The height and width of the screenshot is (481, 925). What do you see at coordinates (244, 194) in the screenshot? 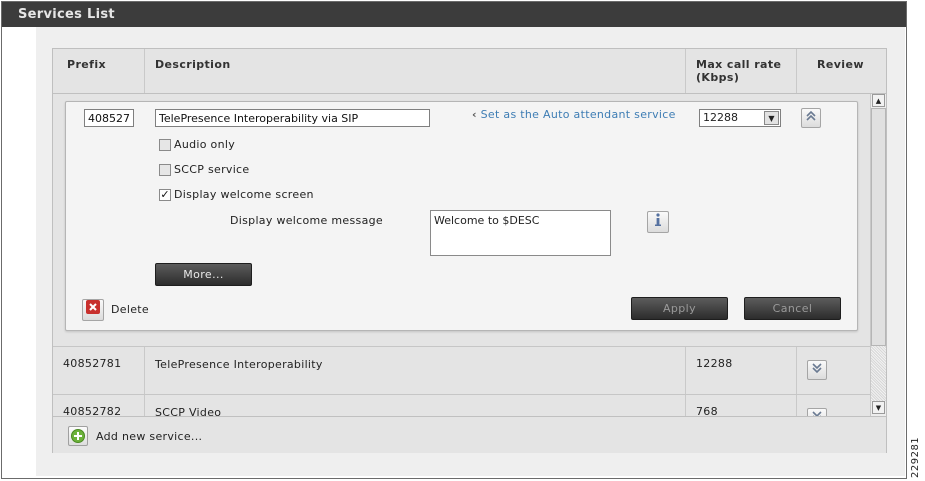
I see `welcome-screen-label: Display welcome screen` at bounding box center [244, 194].